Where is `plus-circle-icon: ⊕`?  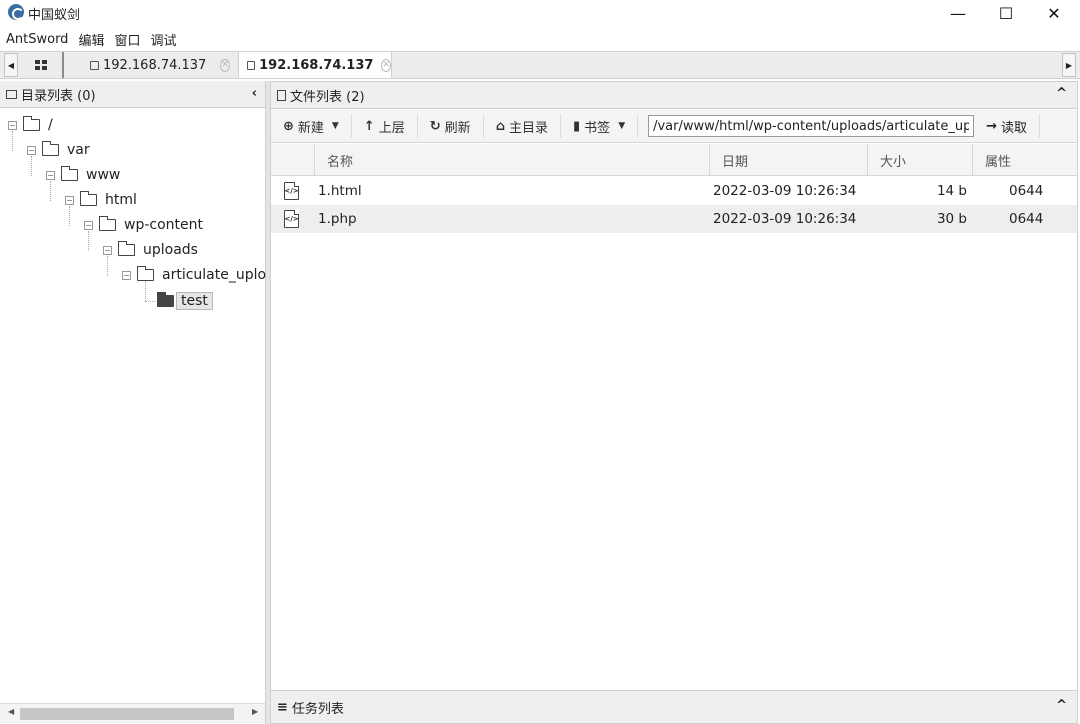
plus-circle-icon: ⊕ is located at coordinates (288, 126).